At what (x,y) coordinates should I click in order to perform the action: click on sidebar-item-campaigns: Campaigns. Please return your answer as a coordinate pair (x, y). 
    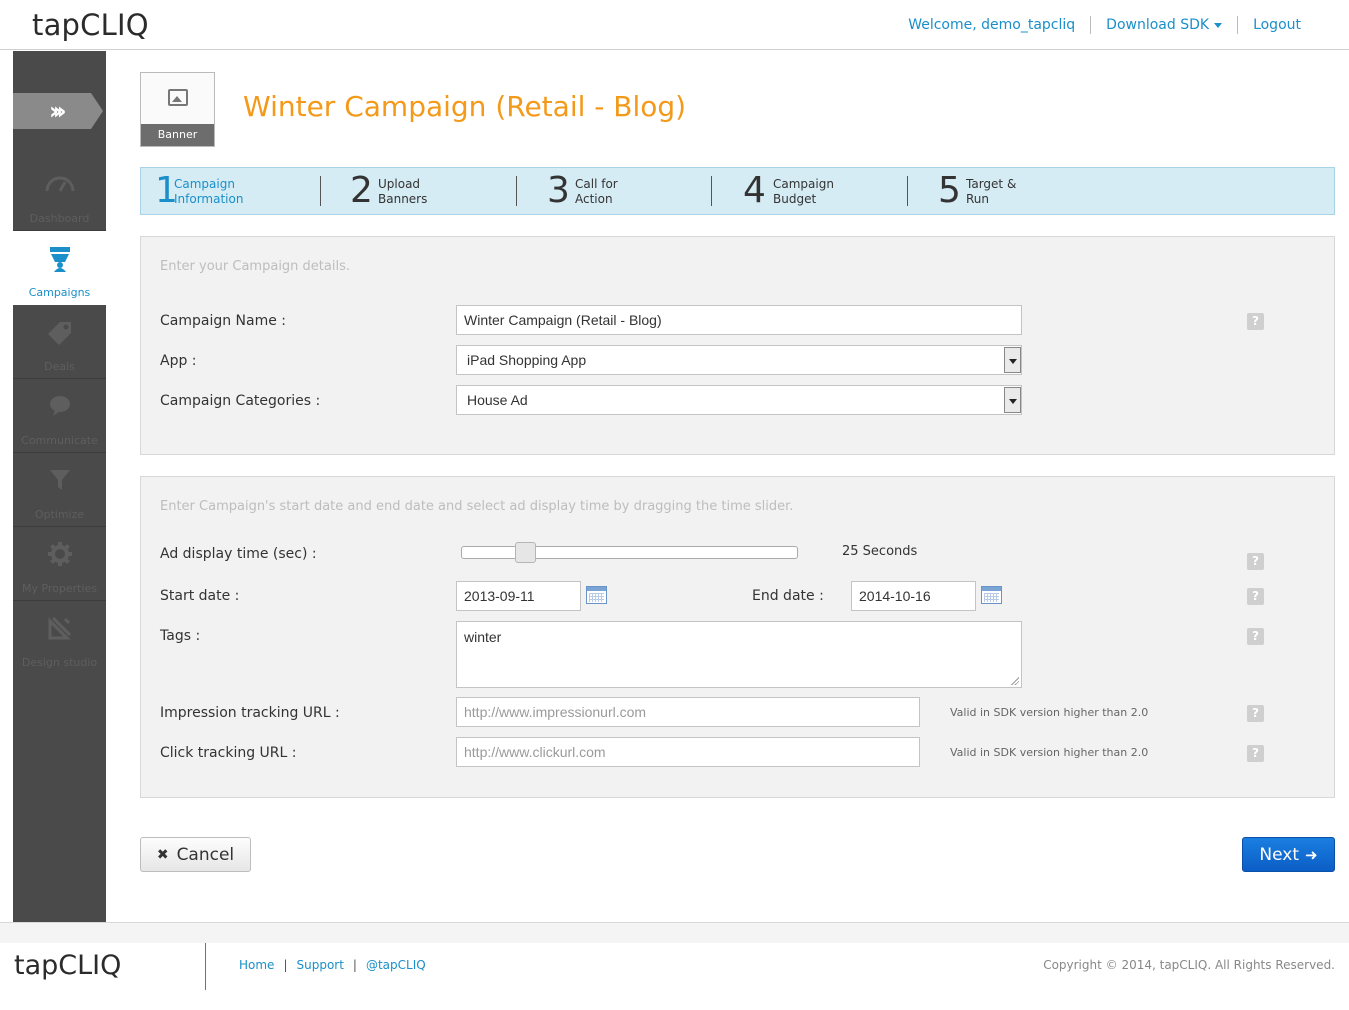
    Looking at the image, I should click on (59, 268).